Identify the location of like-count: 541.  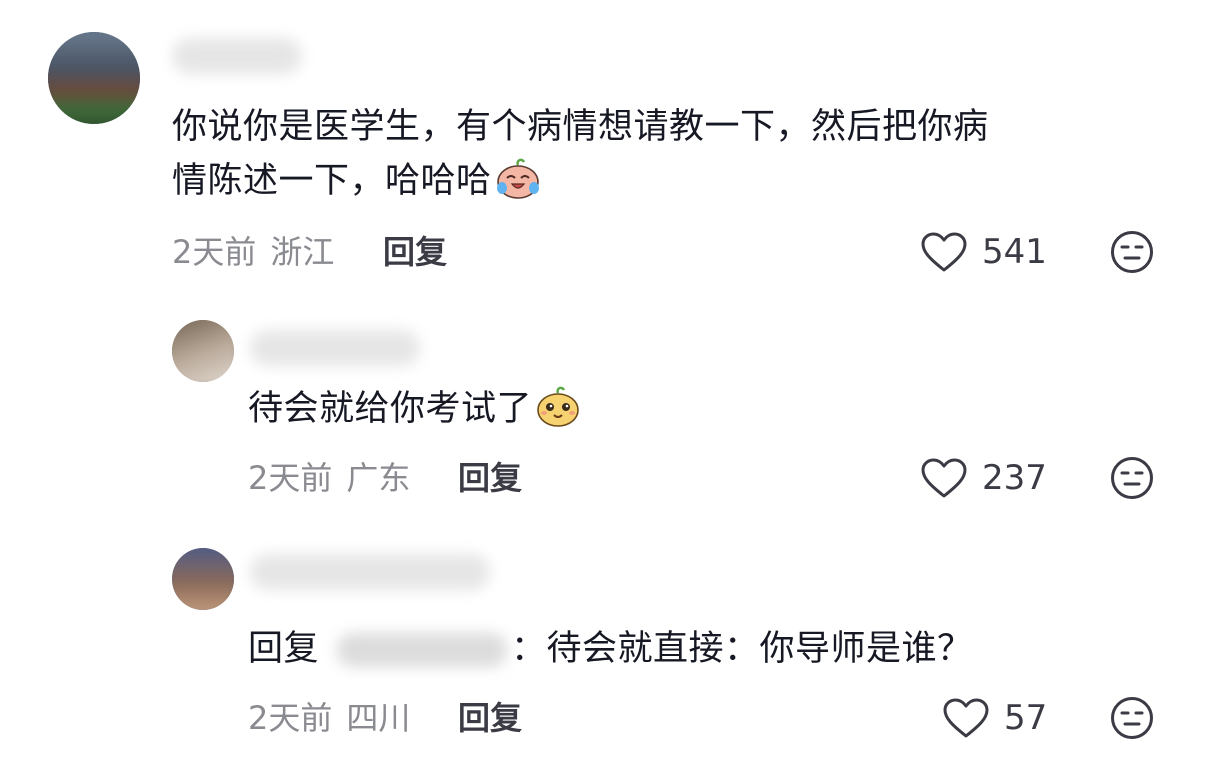
(1014, 252).